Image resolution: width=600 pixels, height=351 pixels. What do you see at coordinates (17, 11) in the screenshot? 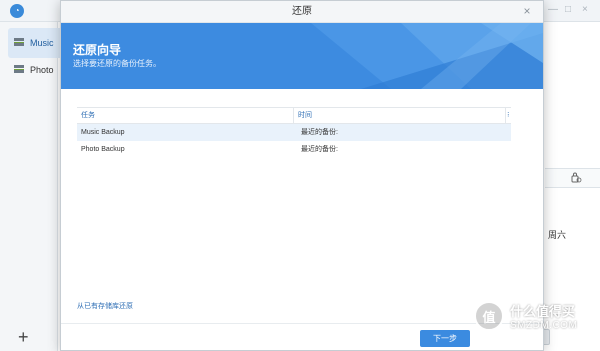
I see `app-logo-icon: ◔` at bounding box center [17, 11].